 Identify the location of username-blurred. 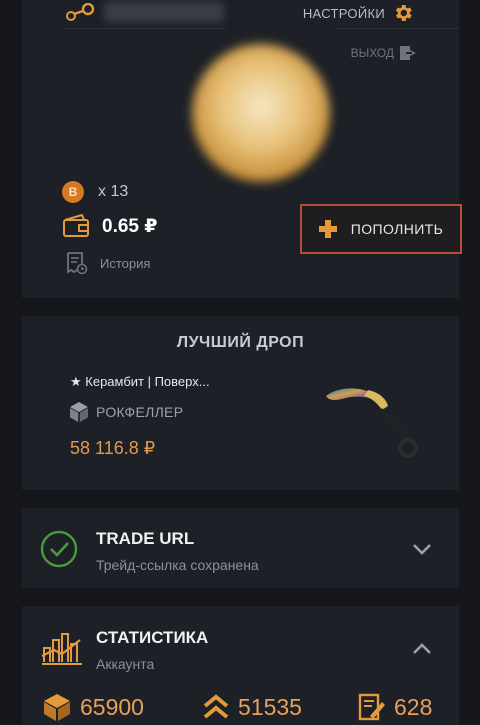
(164, 12).